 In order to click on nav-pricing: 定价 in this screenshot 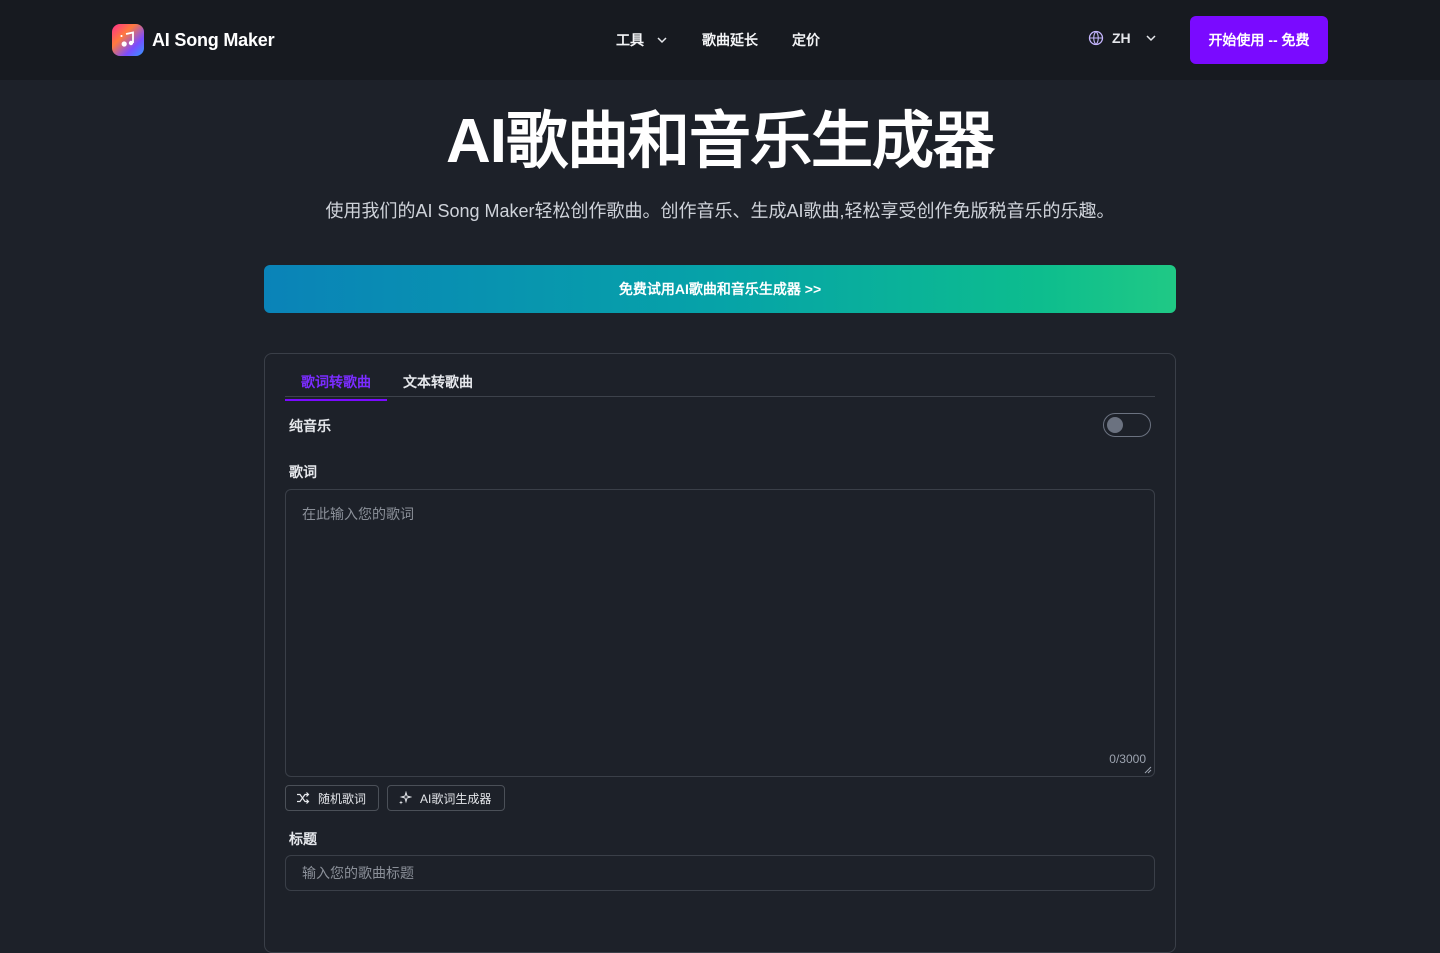, I will do `click(806, 40)`.